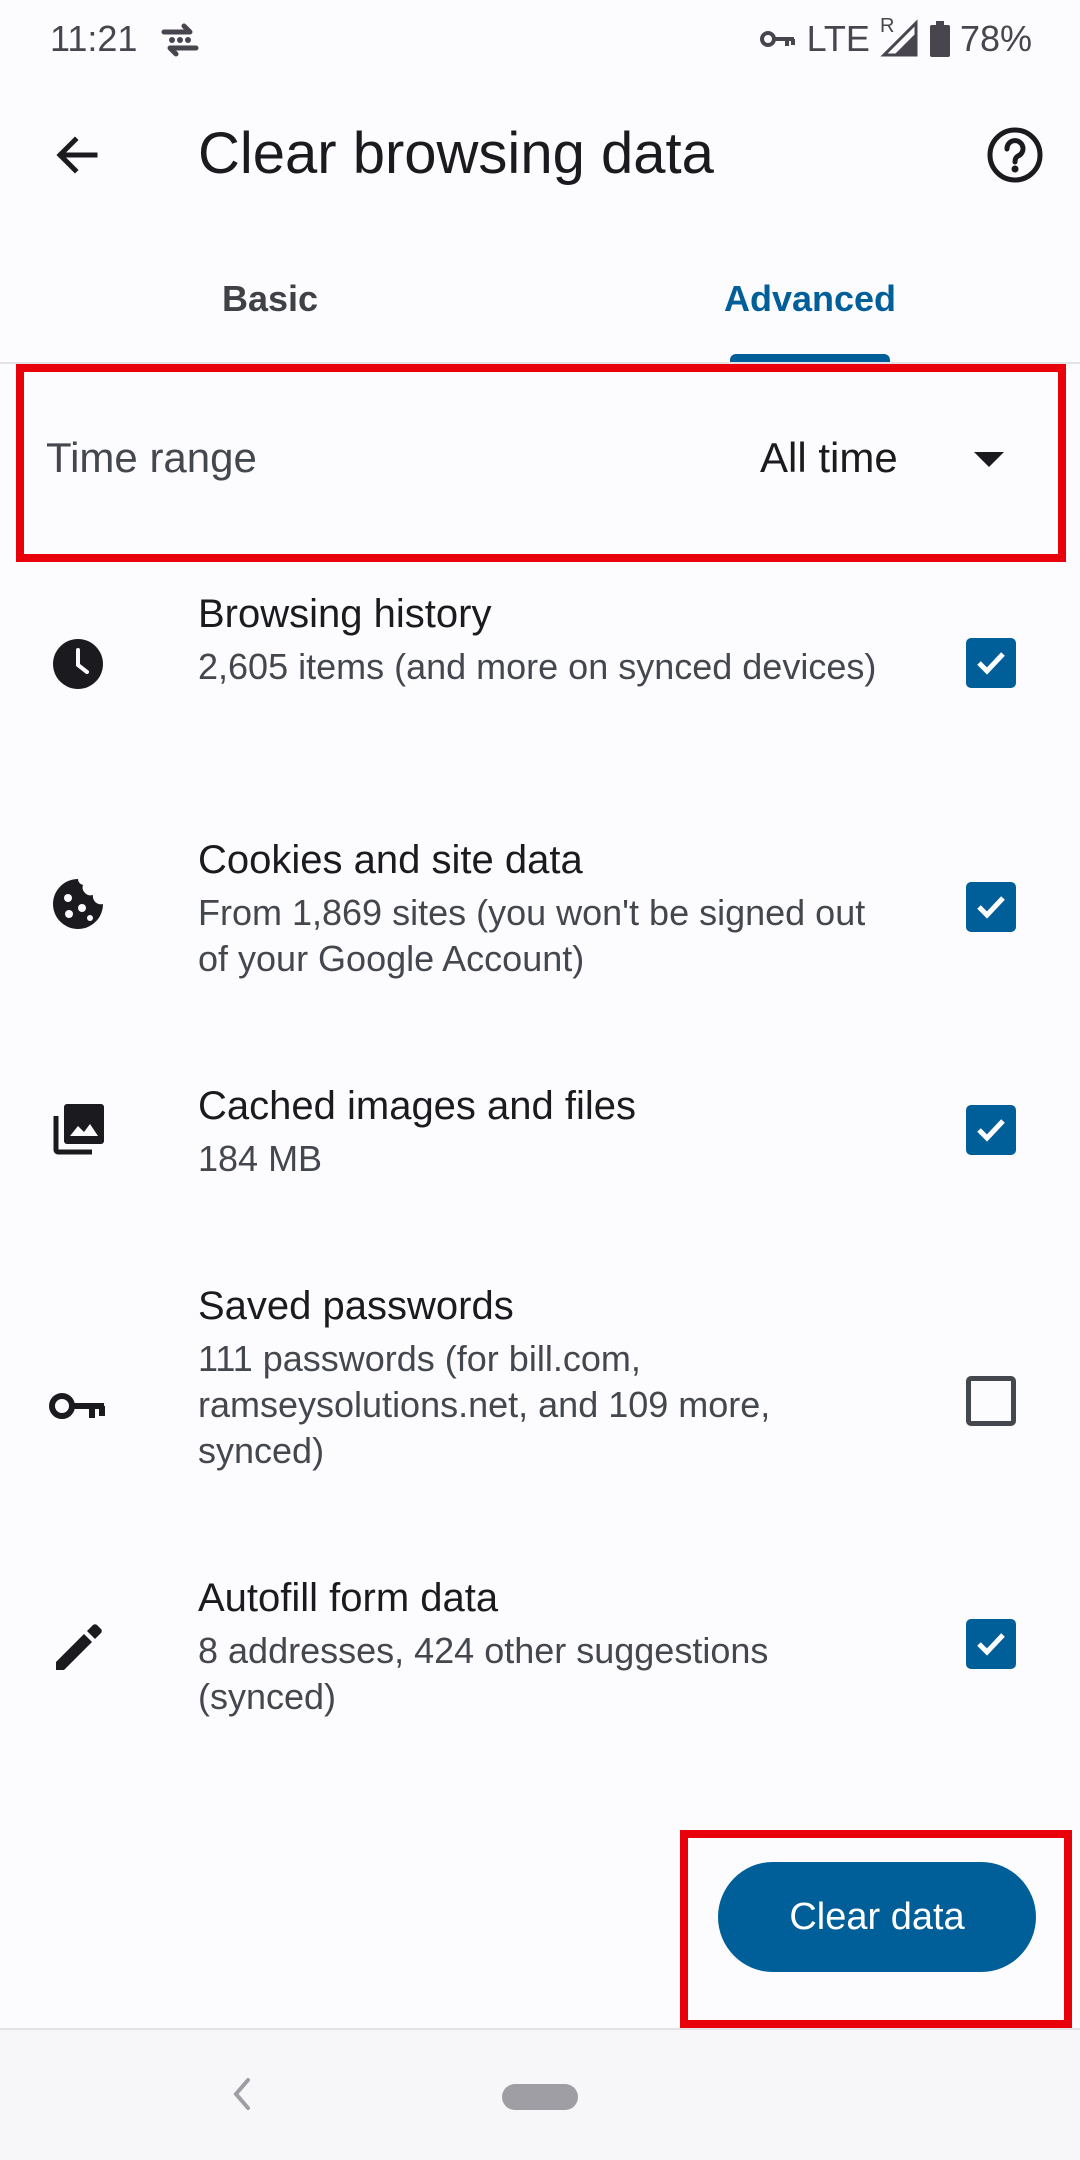 Image resolution: width=1080 pixels, height=2160 pixels. What do you see at coordinates (838, 38) in the screenshot?
I see `network-type: LTE` at bounding box center [838, 38].